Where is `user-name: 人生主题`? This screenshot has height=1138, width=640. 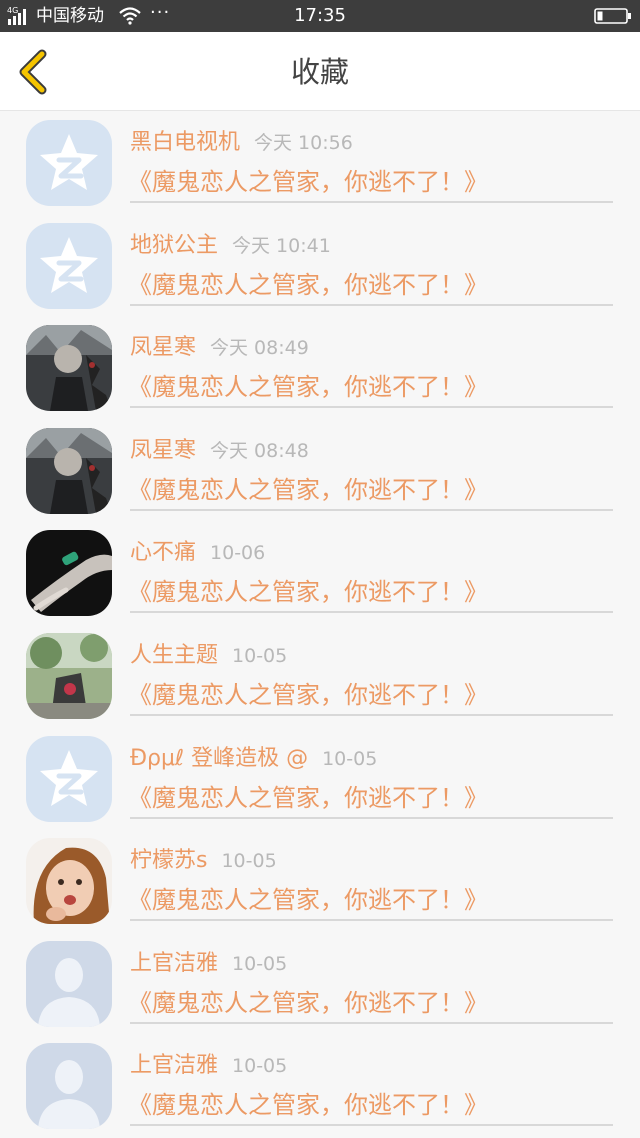 user-name: 人生主题 is located at coordinates (174, 655).